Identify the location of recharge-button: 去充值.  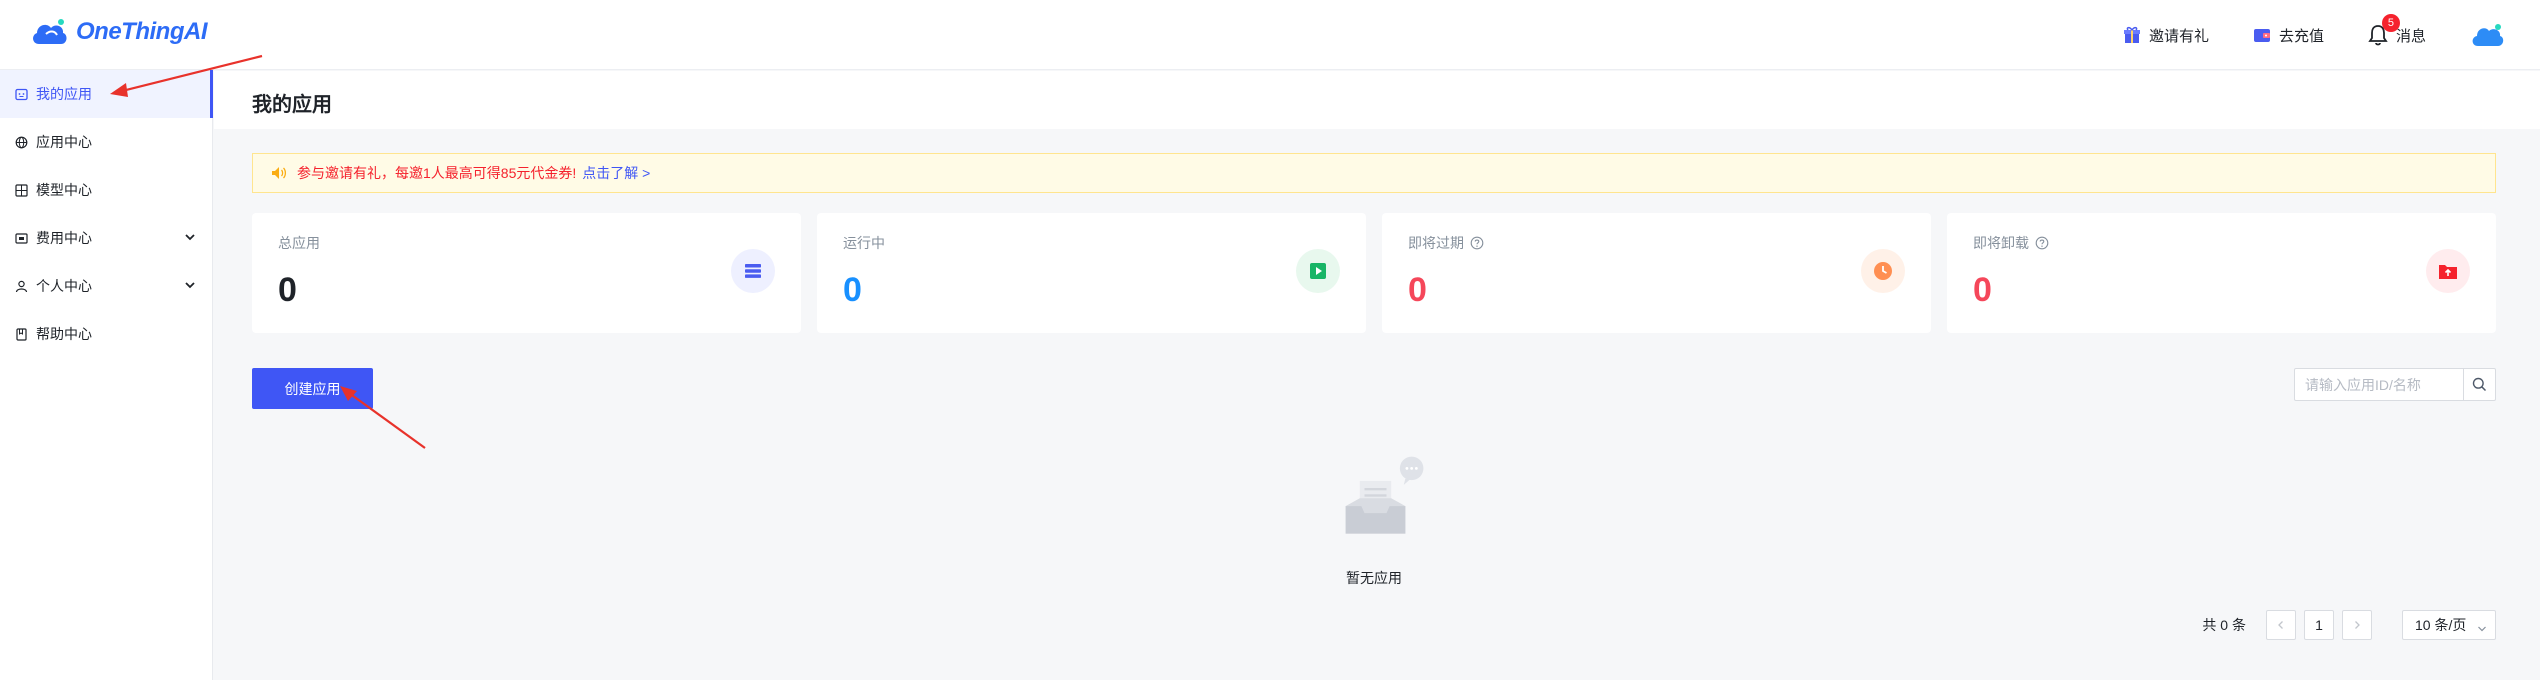
(2288, 35).